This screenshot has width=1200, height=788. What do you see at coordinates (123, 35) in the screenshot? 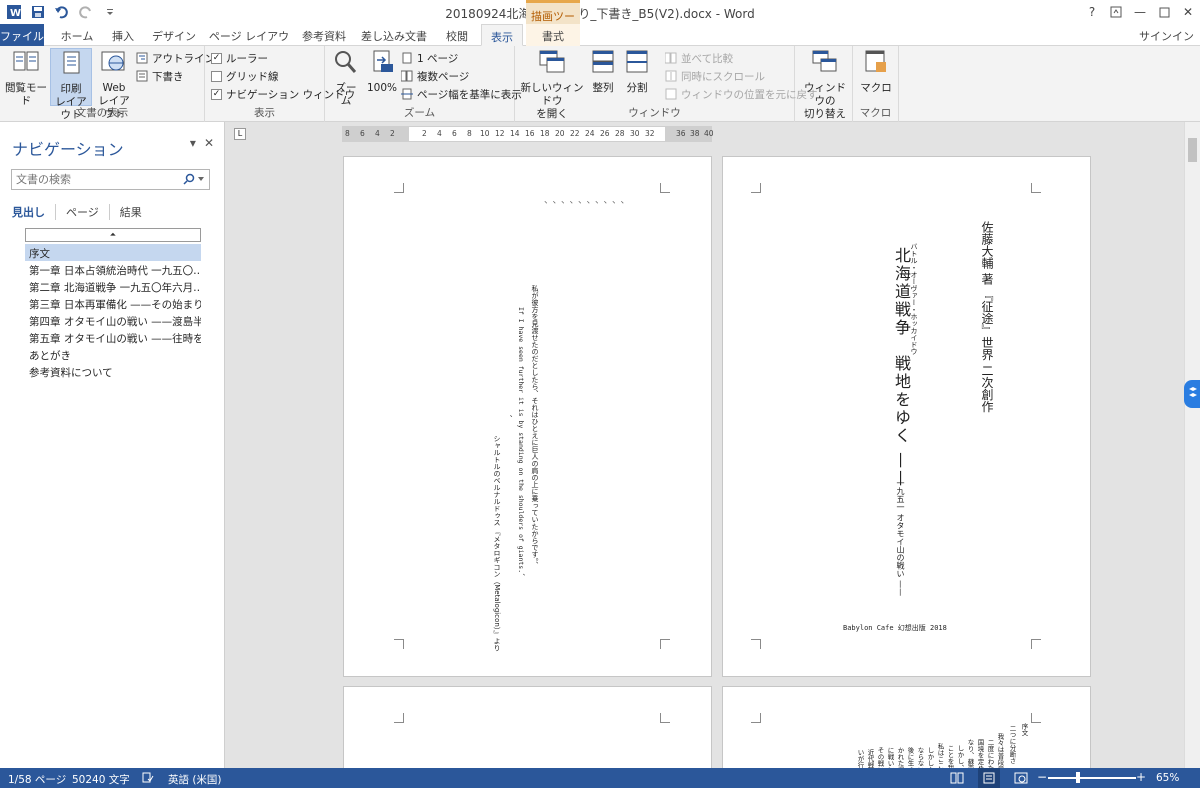
I see `tab-insert: 挿入` at bounding box center [123, 35].